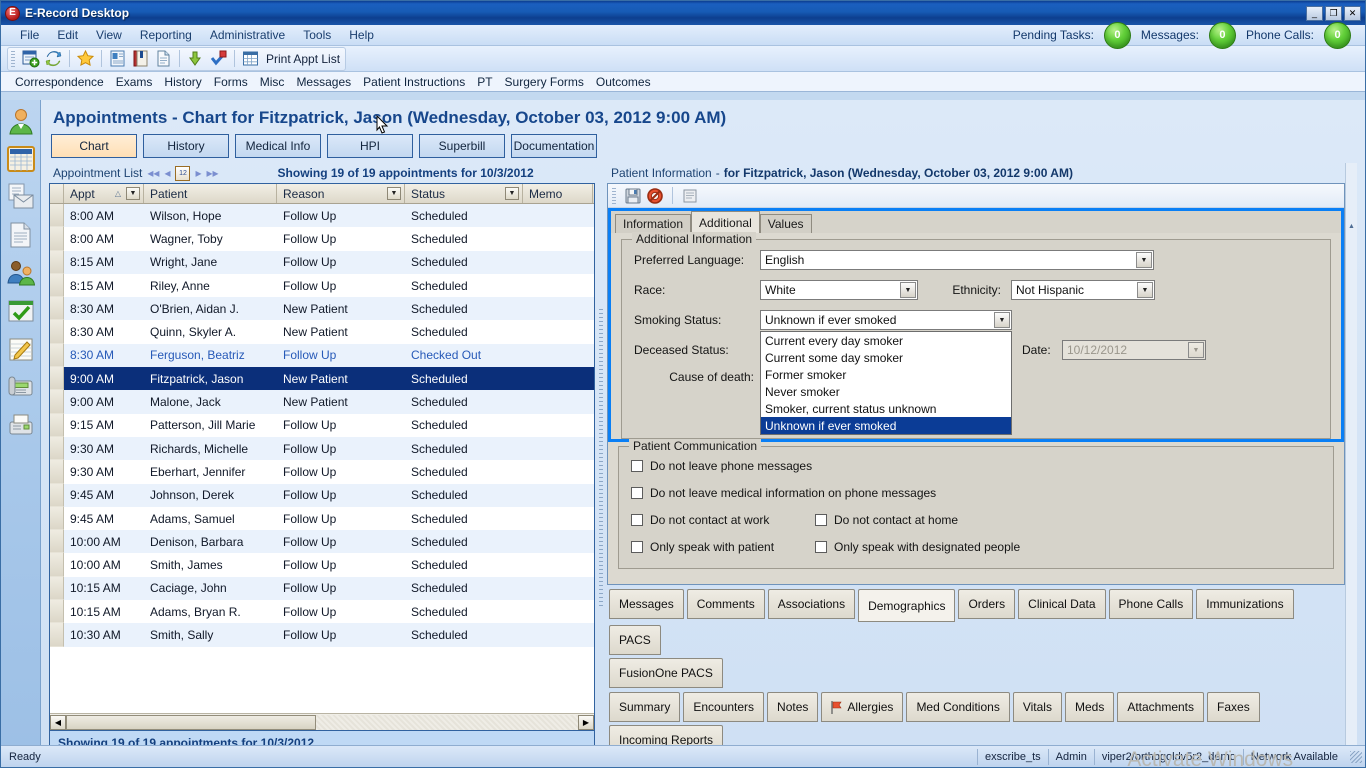 This screenshot has width=1366, height=768. Describe the element at coordinates (666, 673) in the screenshot. I see `bottom-tab-fusionone-pacs: FusionOne PACS` at that location.